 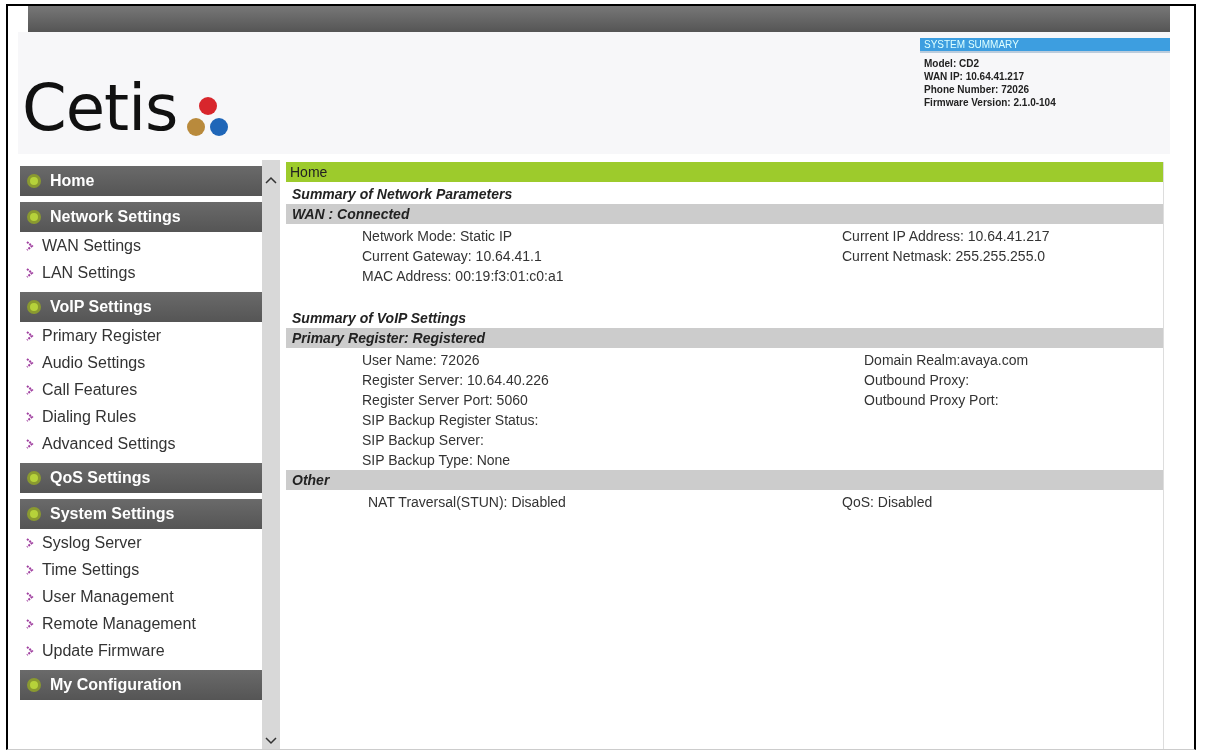 What do you see at coordinates (932, 400) in the screenshot?
I see `info-text: Outbound Proxy Port:` at bounding box center [932, 400].